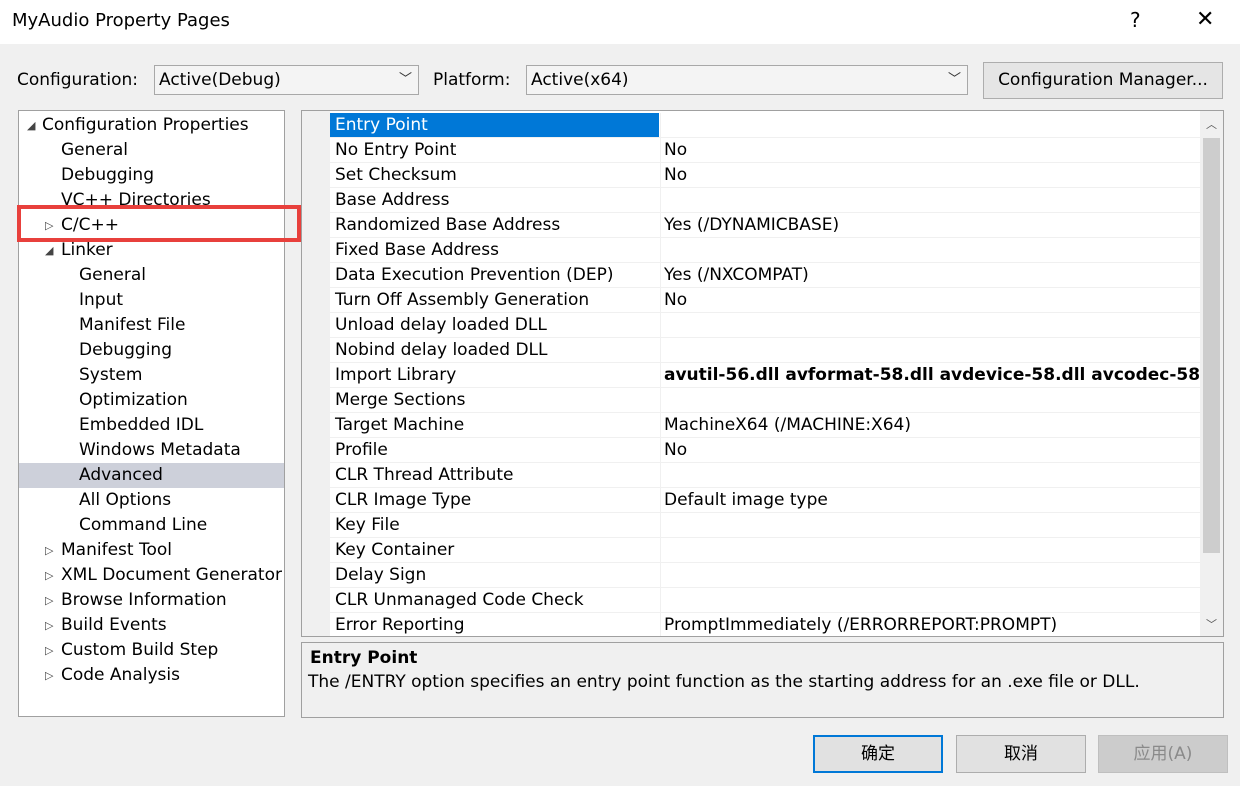 The height and width of the screenshot is (786, 1240). What do you see at coordinates (494, 325) in the screenshot?
I see `property-name: Unload delay loaded DLL` at bounding box center [494, 325].